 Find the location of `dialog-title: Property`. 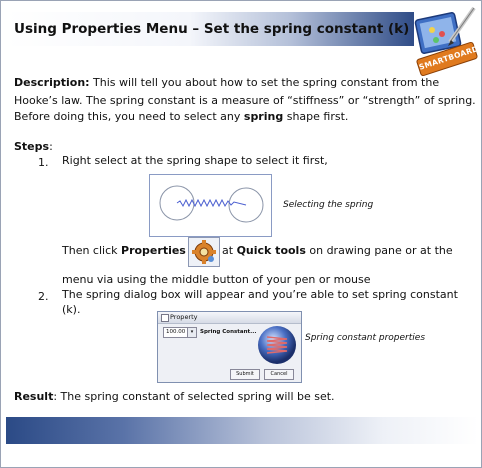

dialog-title: Property is located at coordinates (184, 317).